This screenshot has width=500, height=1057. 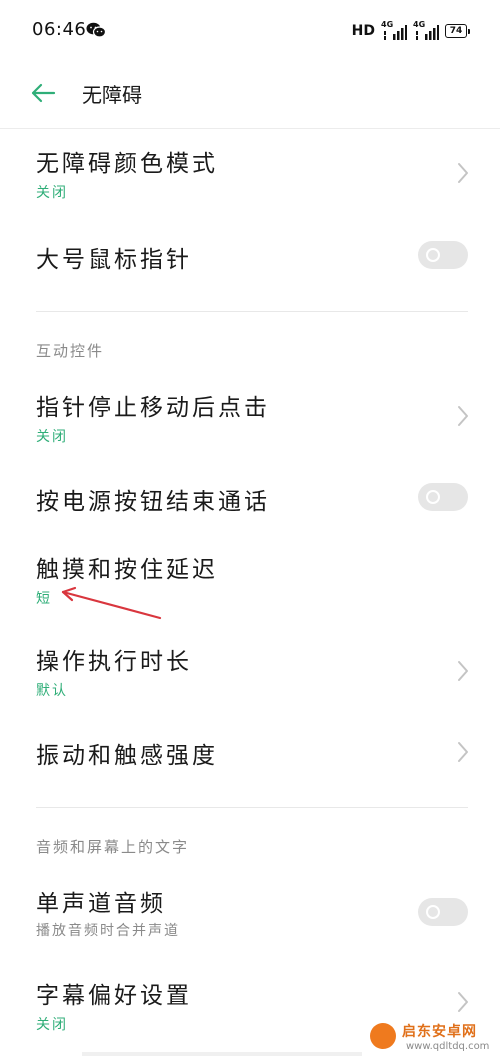 I want to click on site-watermark: 启东安卓网 www.qdltdq.com, so click(x=433, y=1038).